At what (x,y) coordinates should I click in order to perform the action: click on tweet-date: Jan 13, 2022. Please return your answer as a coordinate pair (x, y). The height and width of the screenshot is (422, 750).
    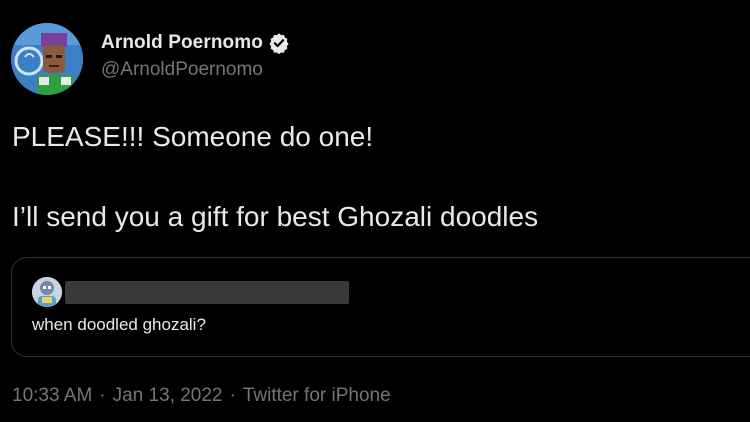
    Looking at the image, I should click on (168, 396).